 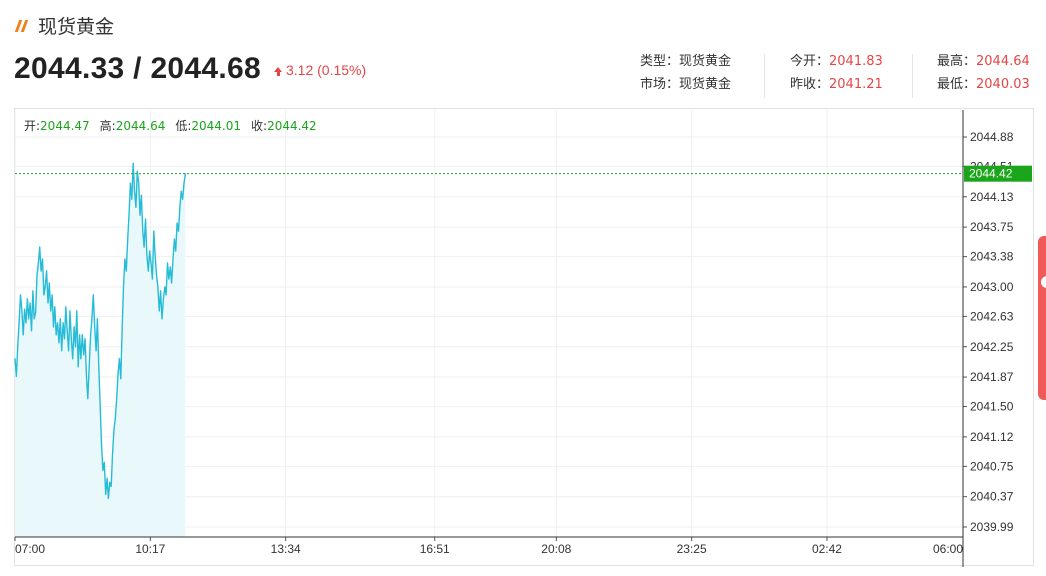 What do you see at coordinates (150, 549) in the screenshot?
I see `x-tick-label: 10:17` at bounding box center [150, 549].